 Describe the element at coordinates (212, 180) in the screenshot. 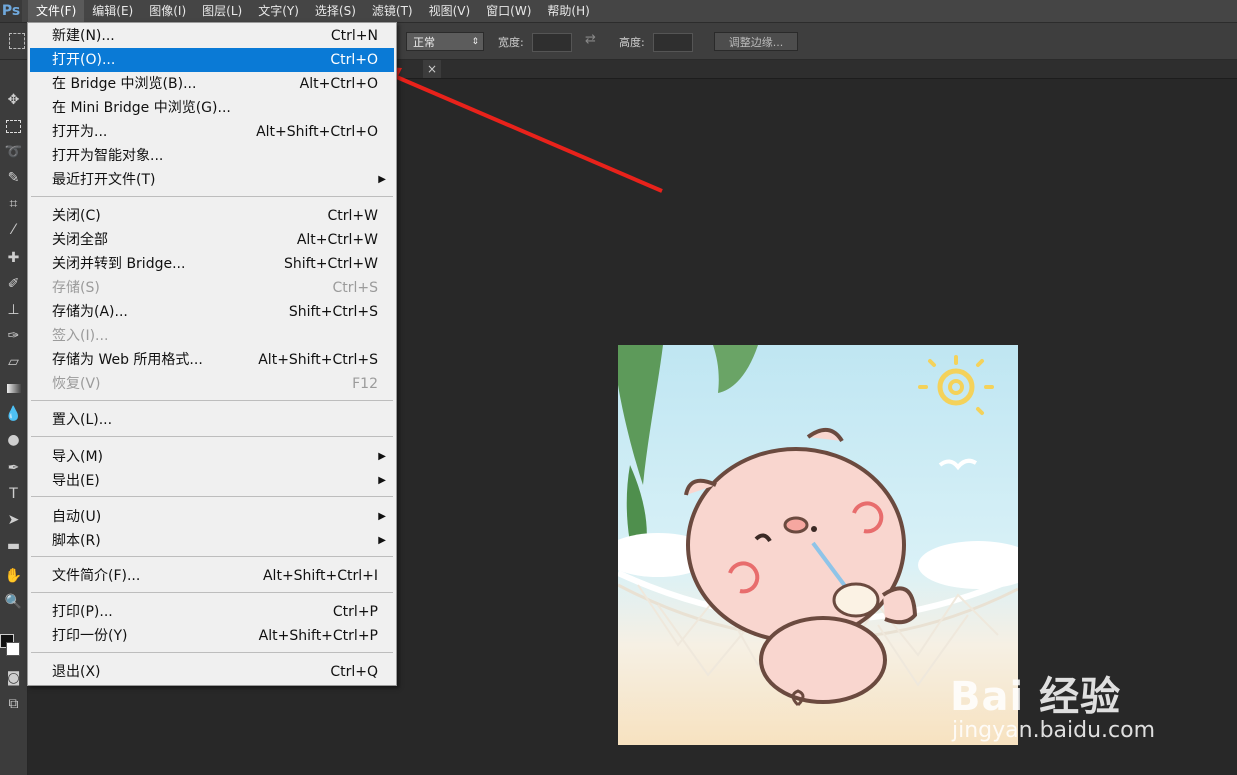

I see `menu-item-recent-files: 最近打开文件(T) ▶` at that location.